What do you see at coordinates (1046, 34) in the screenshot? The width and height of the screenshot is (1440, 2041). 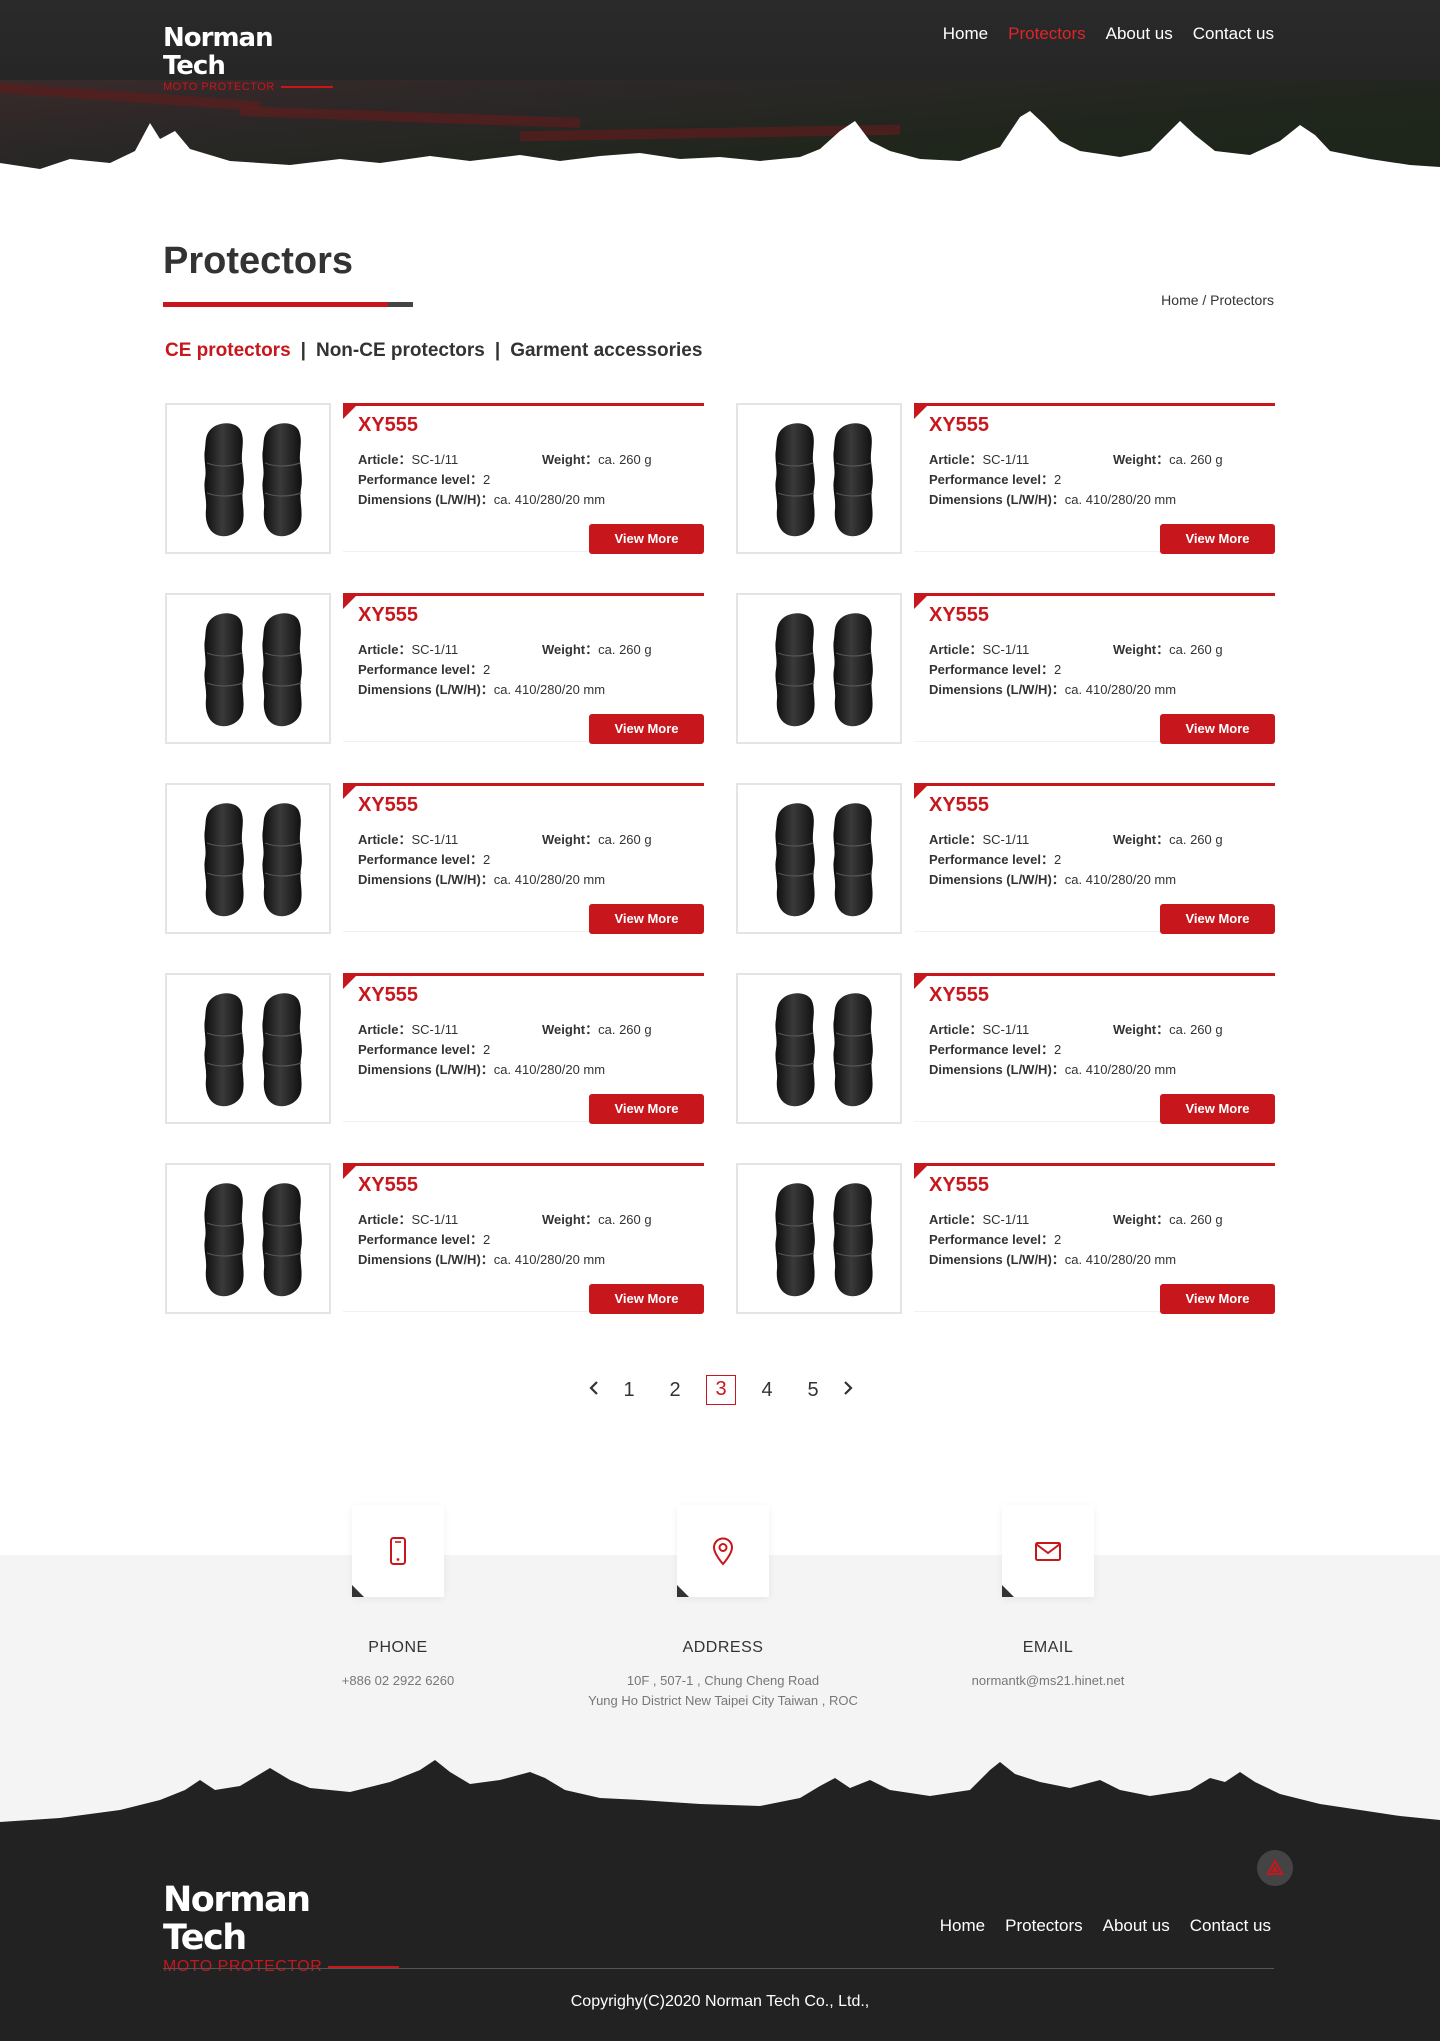 I see `nav-protectors: Protectors` at bounding box center [1046, 34].